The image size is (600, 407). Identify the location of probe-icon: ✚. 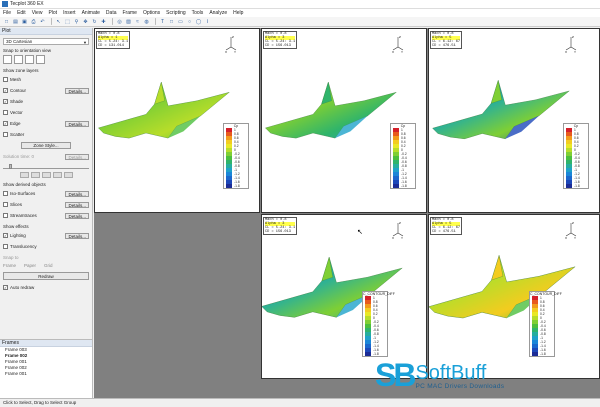
(103, 21).